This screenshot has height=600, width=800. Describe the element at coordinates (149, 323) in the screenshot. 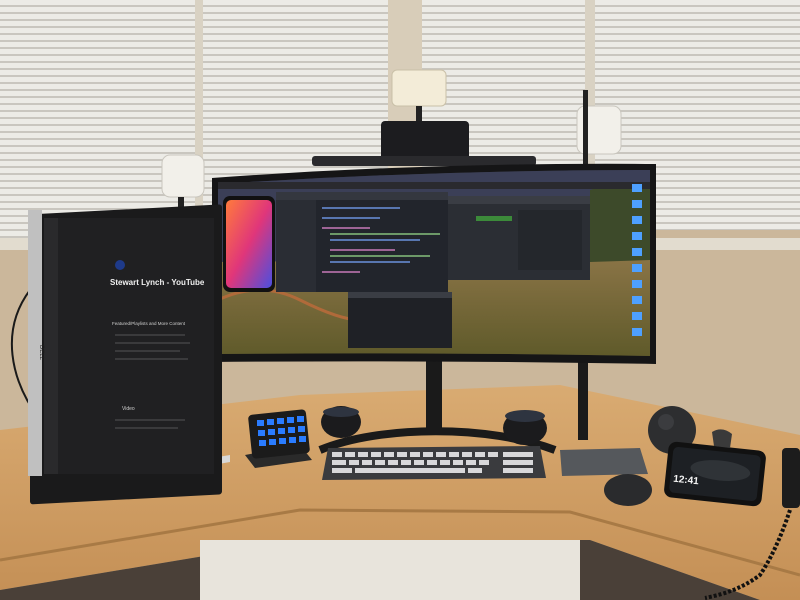

I see `featured-heading: Featured/Playlists and More Content` at that location.